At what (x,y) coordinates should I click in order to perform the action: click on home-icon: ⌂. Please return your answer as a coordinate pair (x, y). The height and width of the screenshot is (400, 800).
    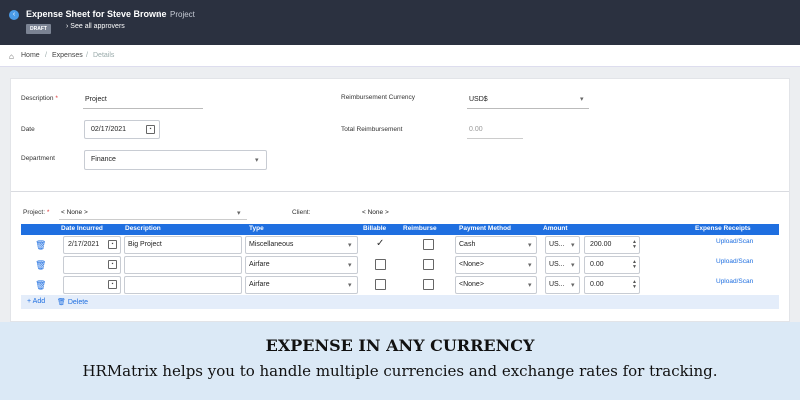
    Looking at the image, I should click on (11, 56).